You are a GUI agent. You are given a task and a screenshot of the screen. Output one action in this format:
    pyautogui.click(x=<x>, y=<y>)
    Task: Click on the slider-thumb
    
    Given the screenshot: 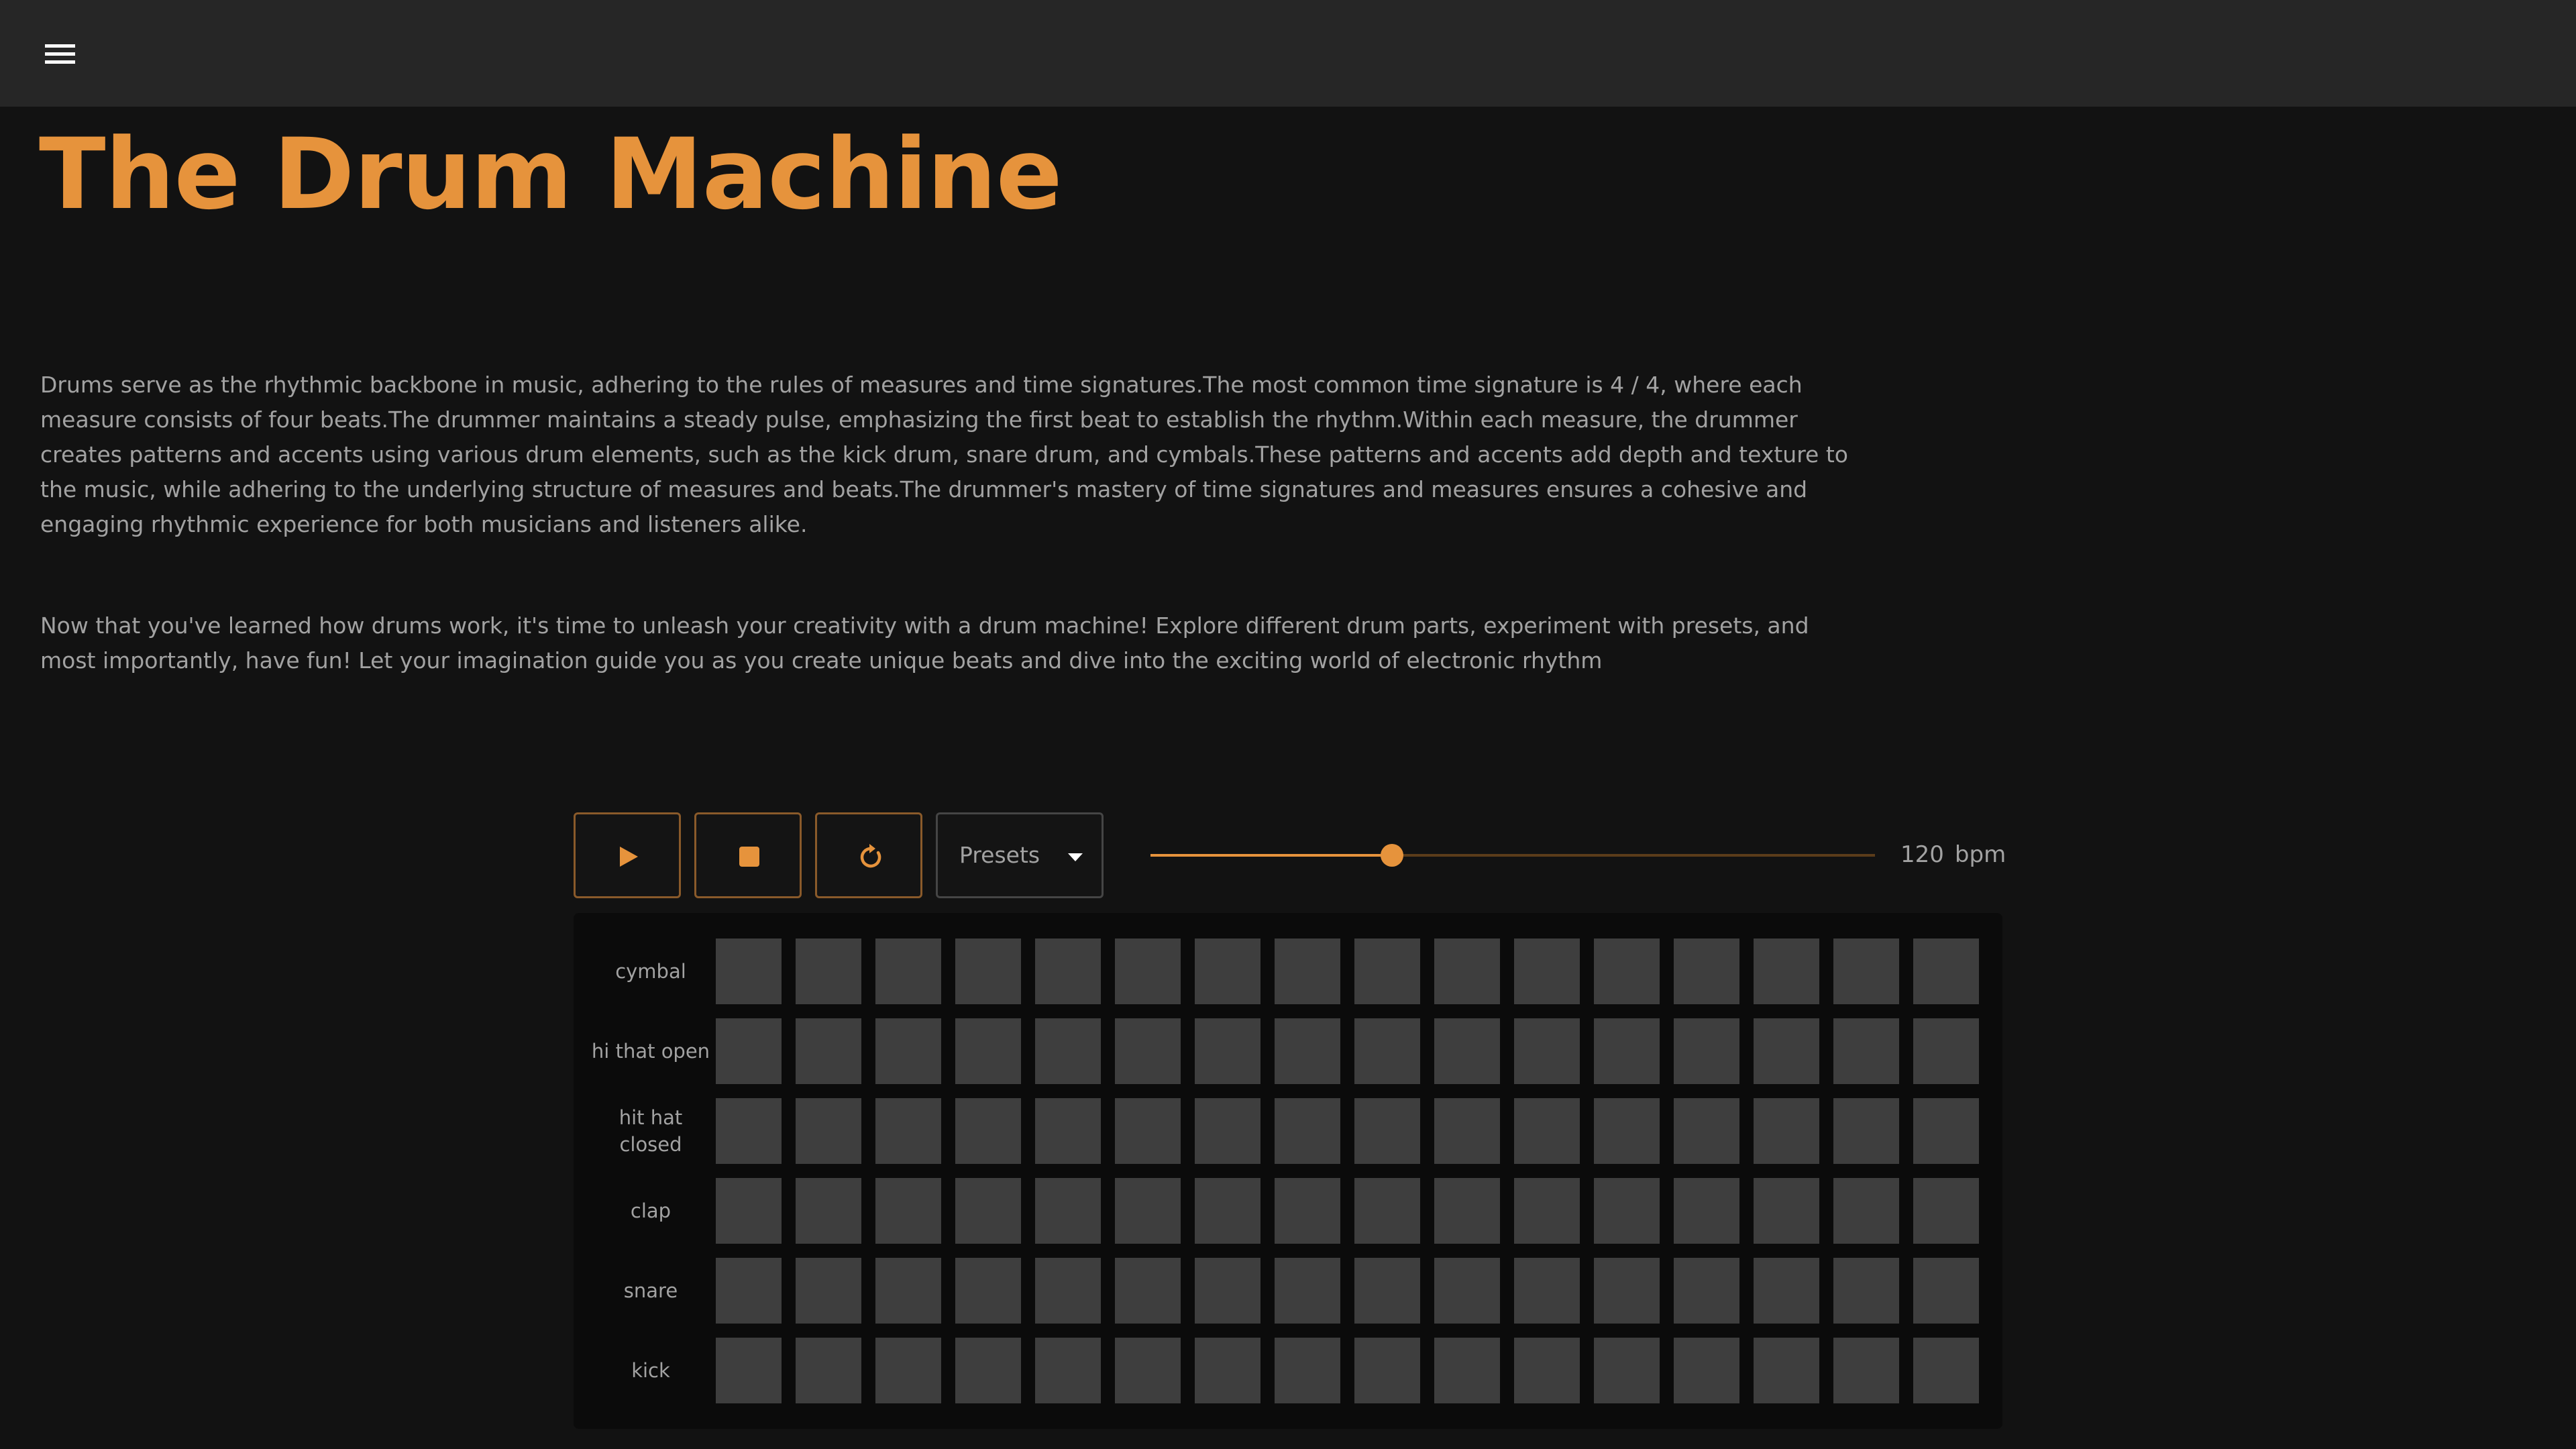 What is the action you would take?
    pyautogui.click(x=1392, y=855)
    